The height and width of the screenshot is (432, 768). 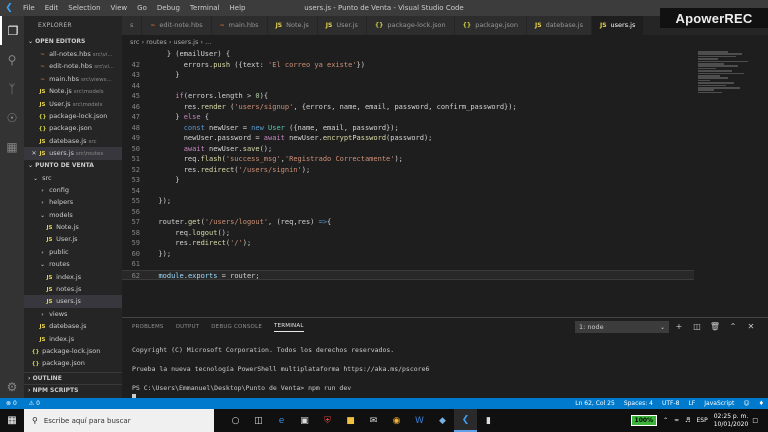 I want to click on search-icon: ⚲, so click(x=12, y=59).